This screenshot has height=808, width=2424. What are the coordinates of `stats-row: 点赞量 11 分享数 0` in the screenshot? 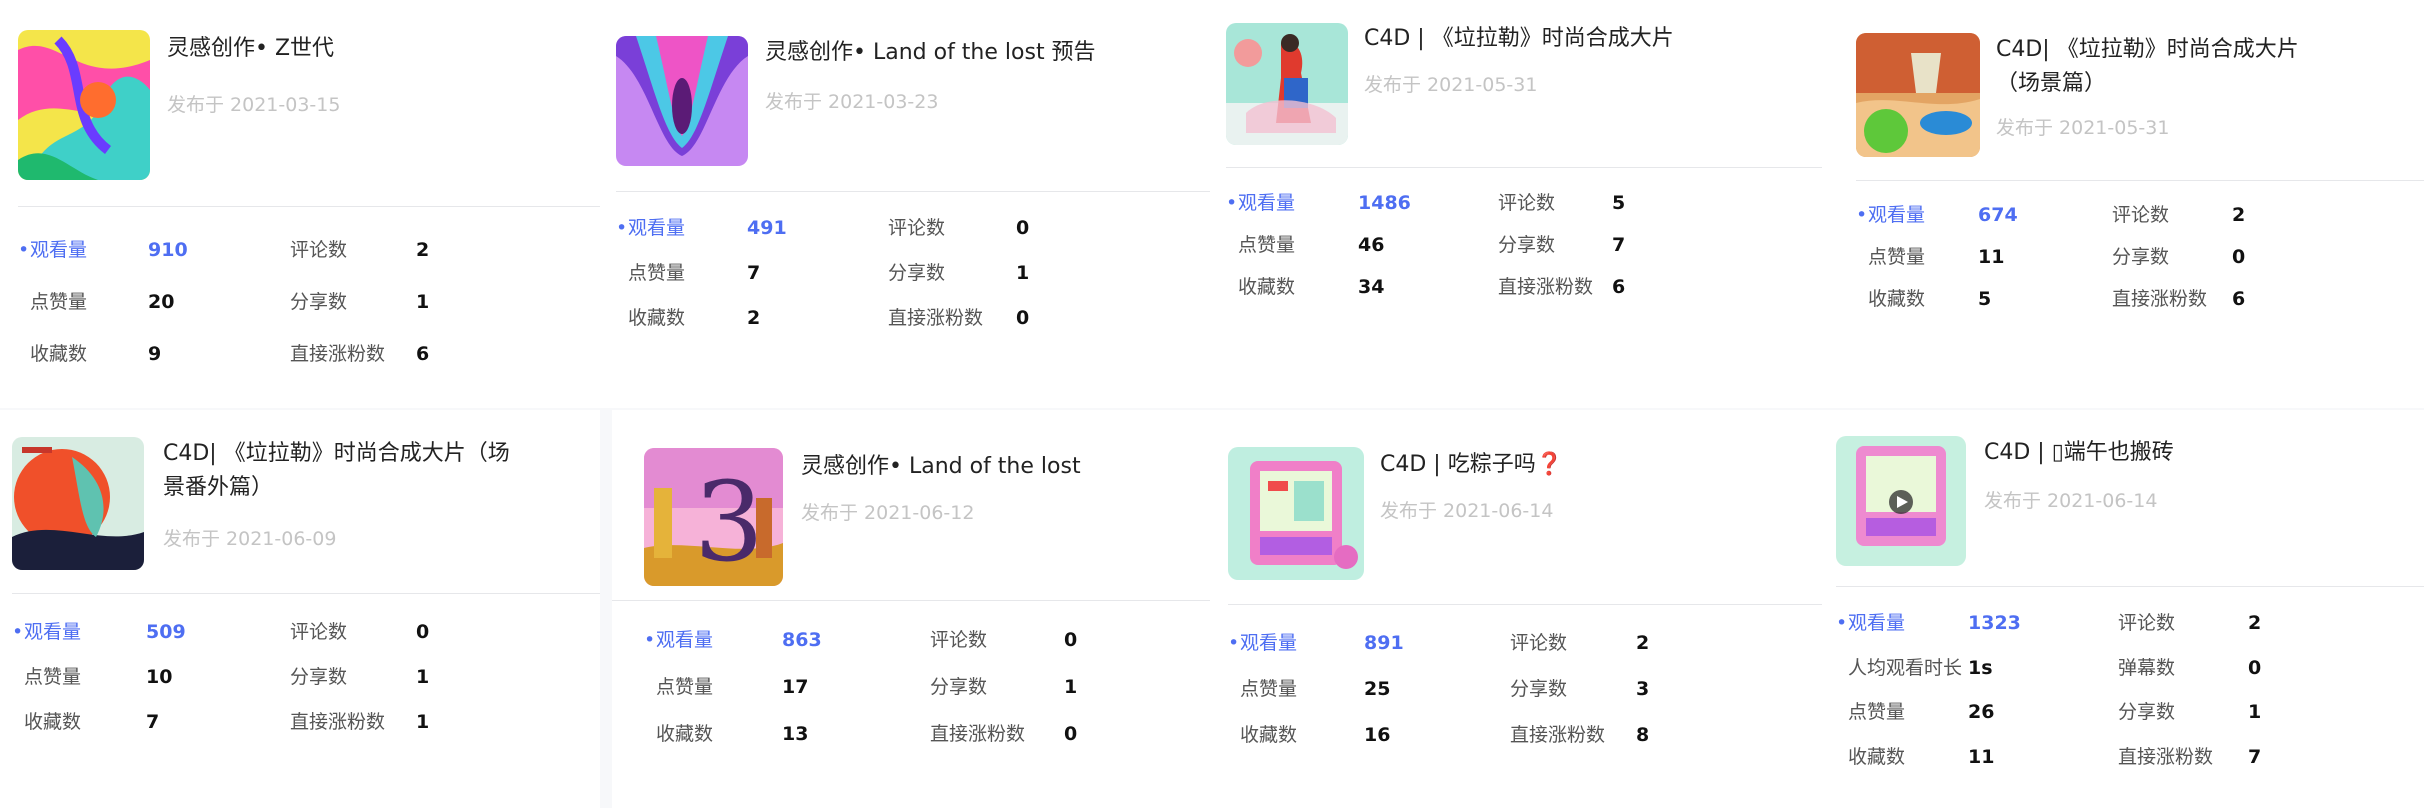 It's located at (2126, 257).